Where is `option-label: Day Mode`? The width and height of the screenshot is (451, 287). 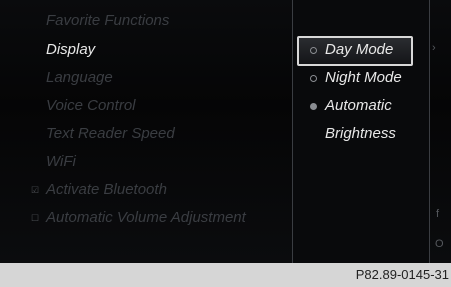 option-label: Day Mode is located at coordinates (359, 49).